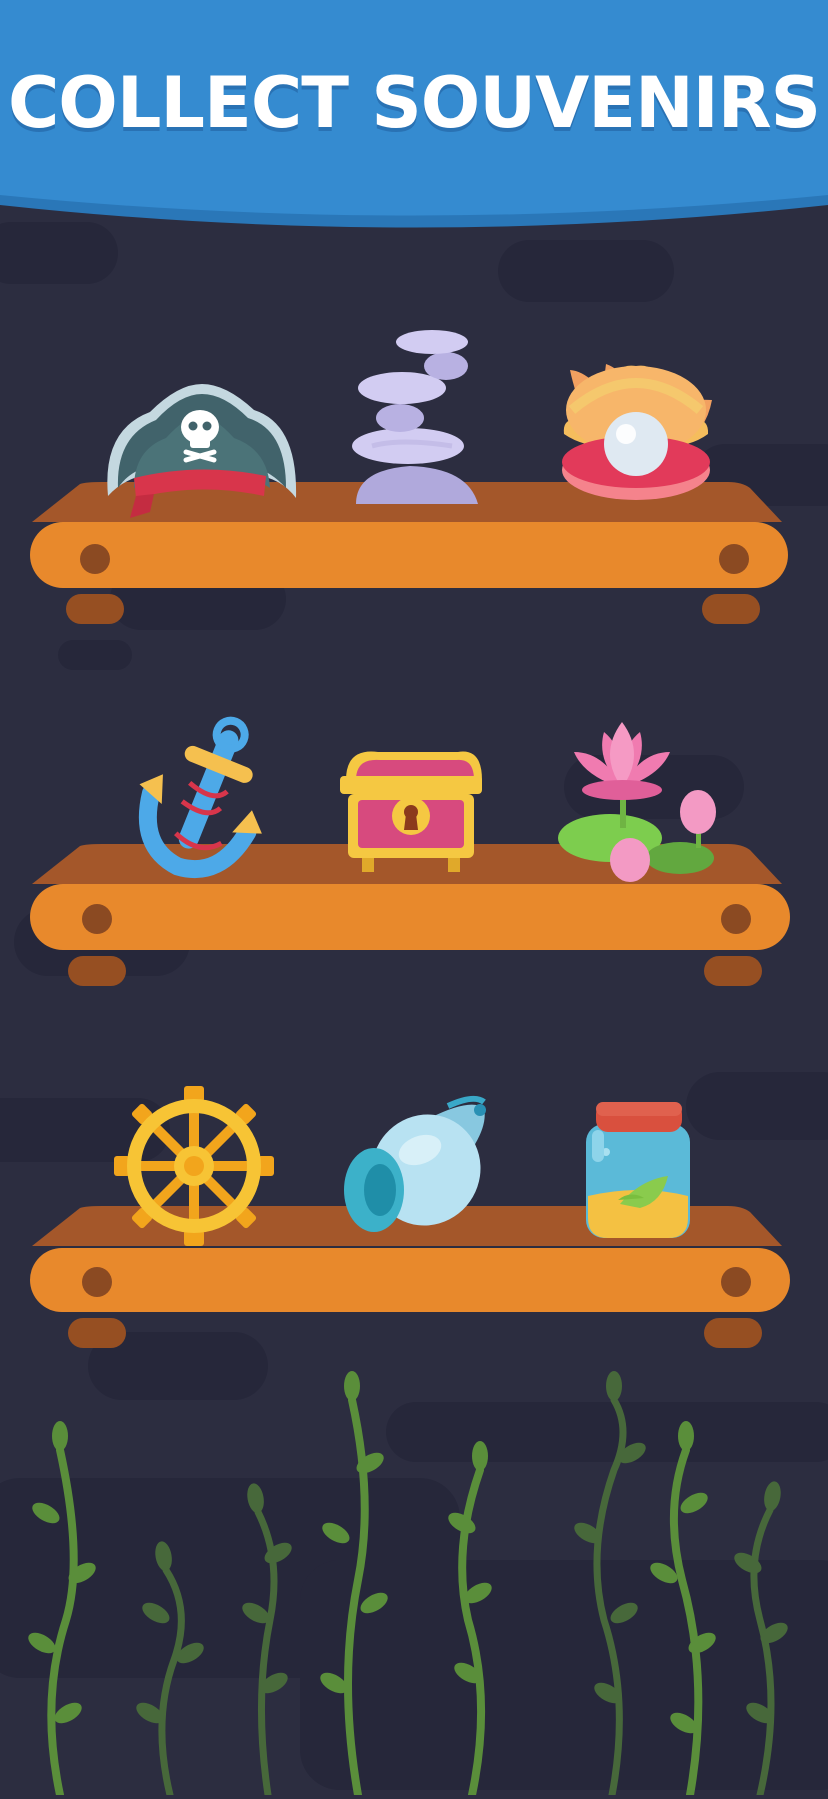  I want to click on message-jar-icon, so click(638, 1170).